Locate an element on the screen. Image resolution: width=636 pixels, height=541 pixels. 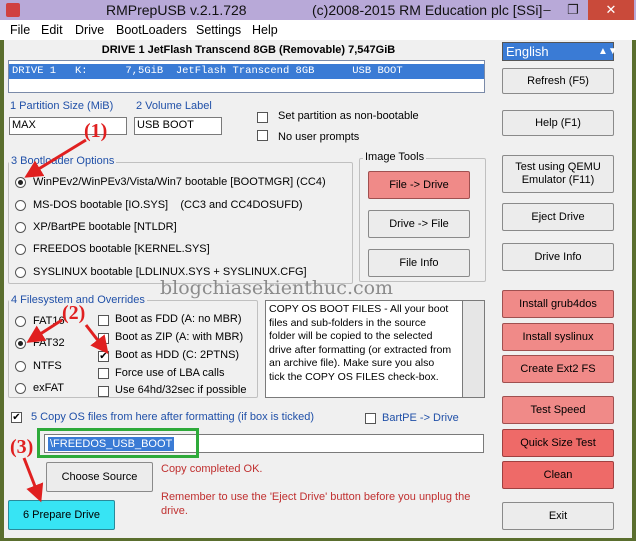
arrow-2b is located at coordinates (96, 339).